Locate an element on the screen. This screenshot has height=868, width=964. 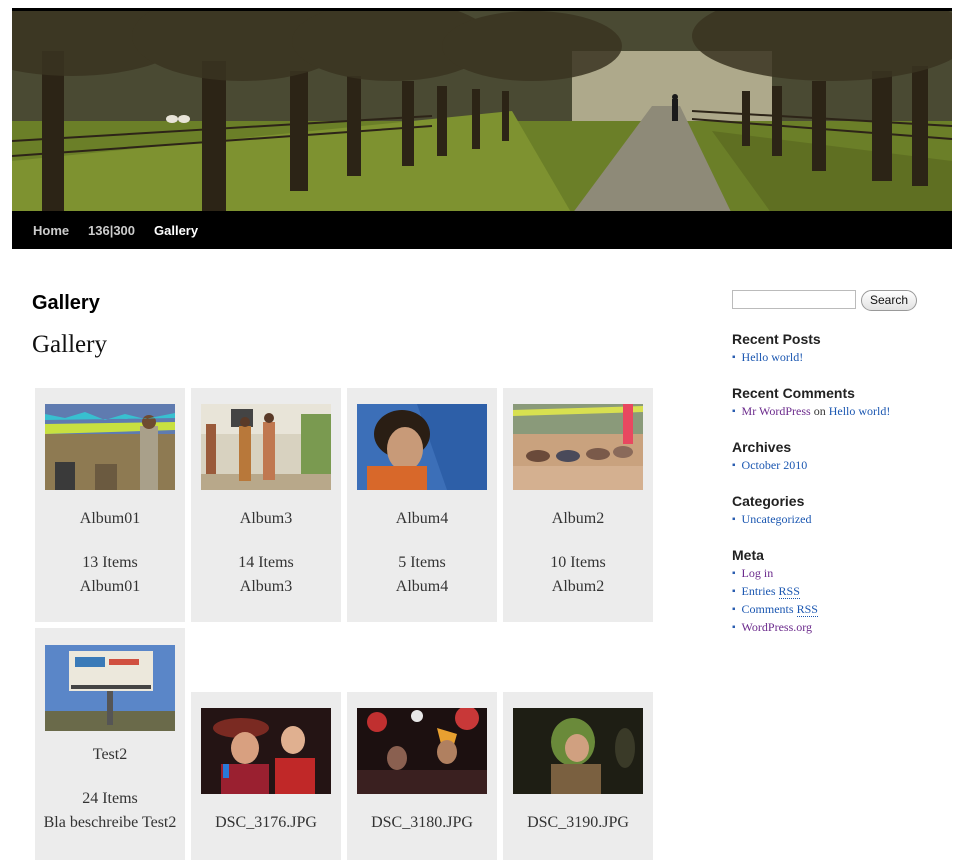
image-filename: DSC_3190.JPG is located at coordinates (578, 823).